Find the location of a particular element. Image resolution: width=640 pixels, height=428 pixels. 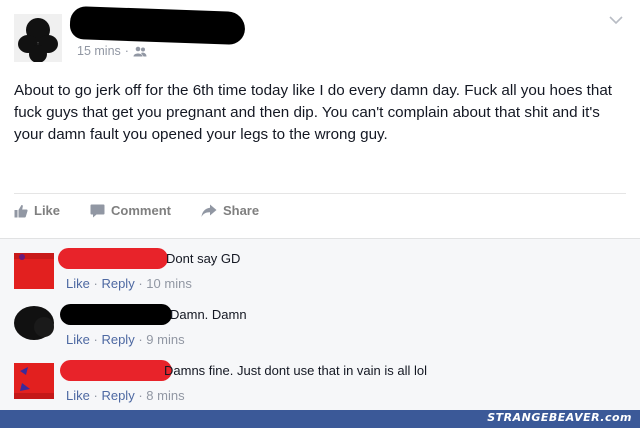

comment-item: Dont say GD Like · Reply · 10 mins is located at coordinates (319, 272).